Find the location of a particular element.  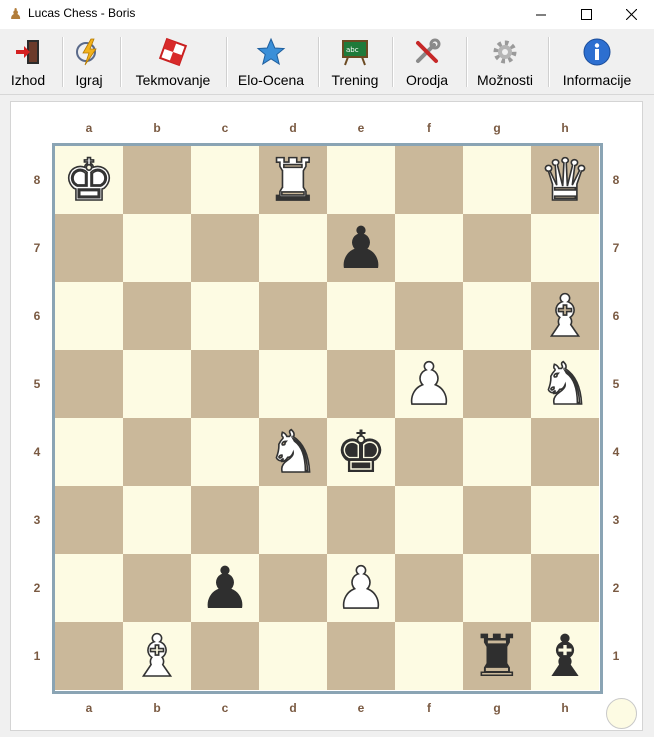

black-bishop-icon: ♝ is located at coordinates (565, 656).